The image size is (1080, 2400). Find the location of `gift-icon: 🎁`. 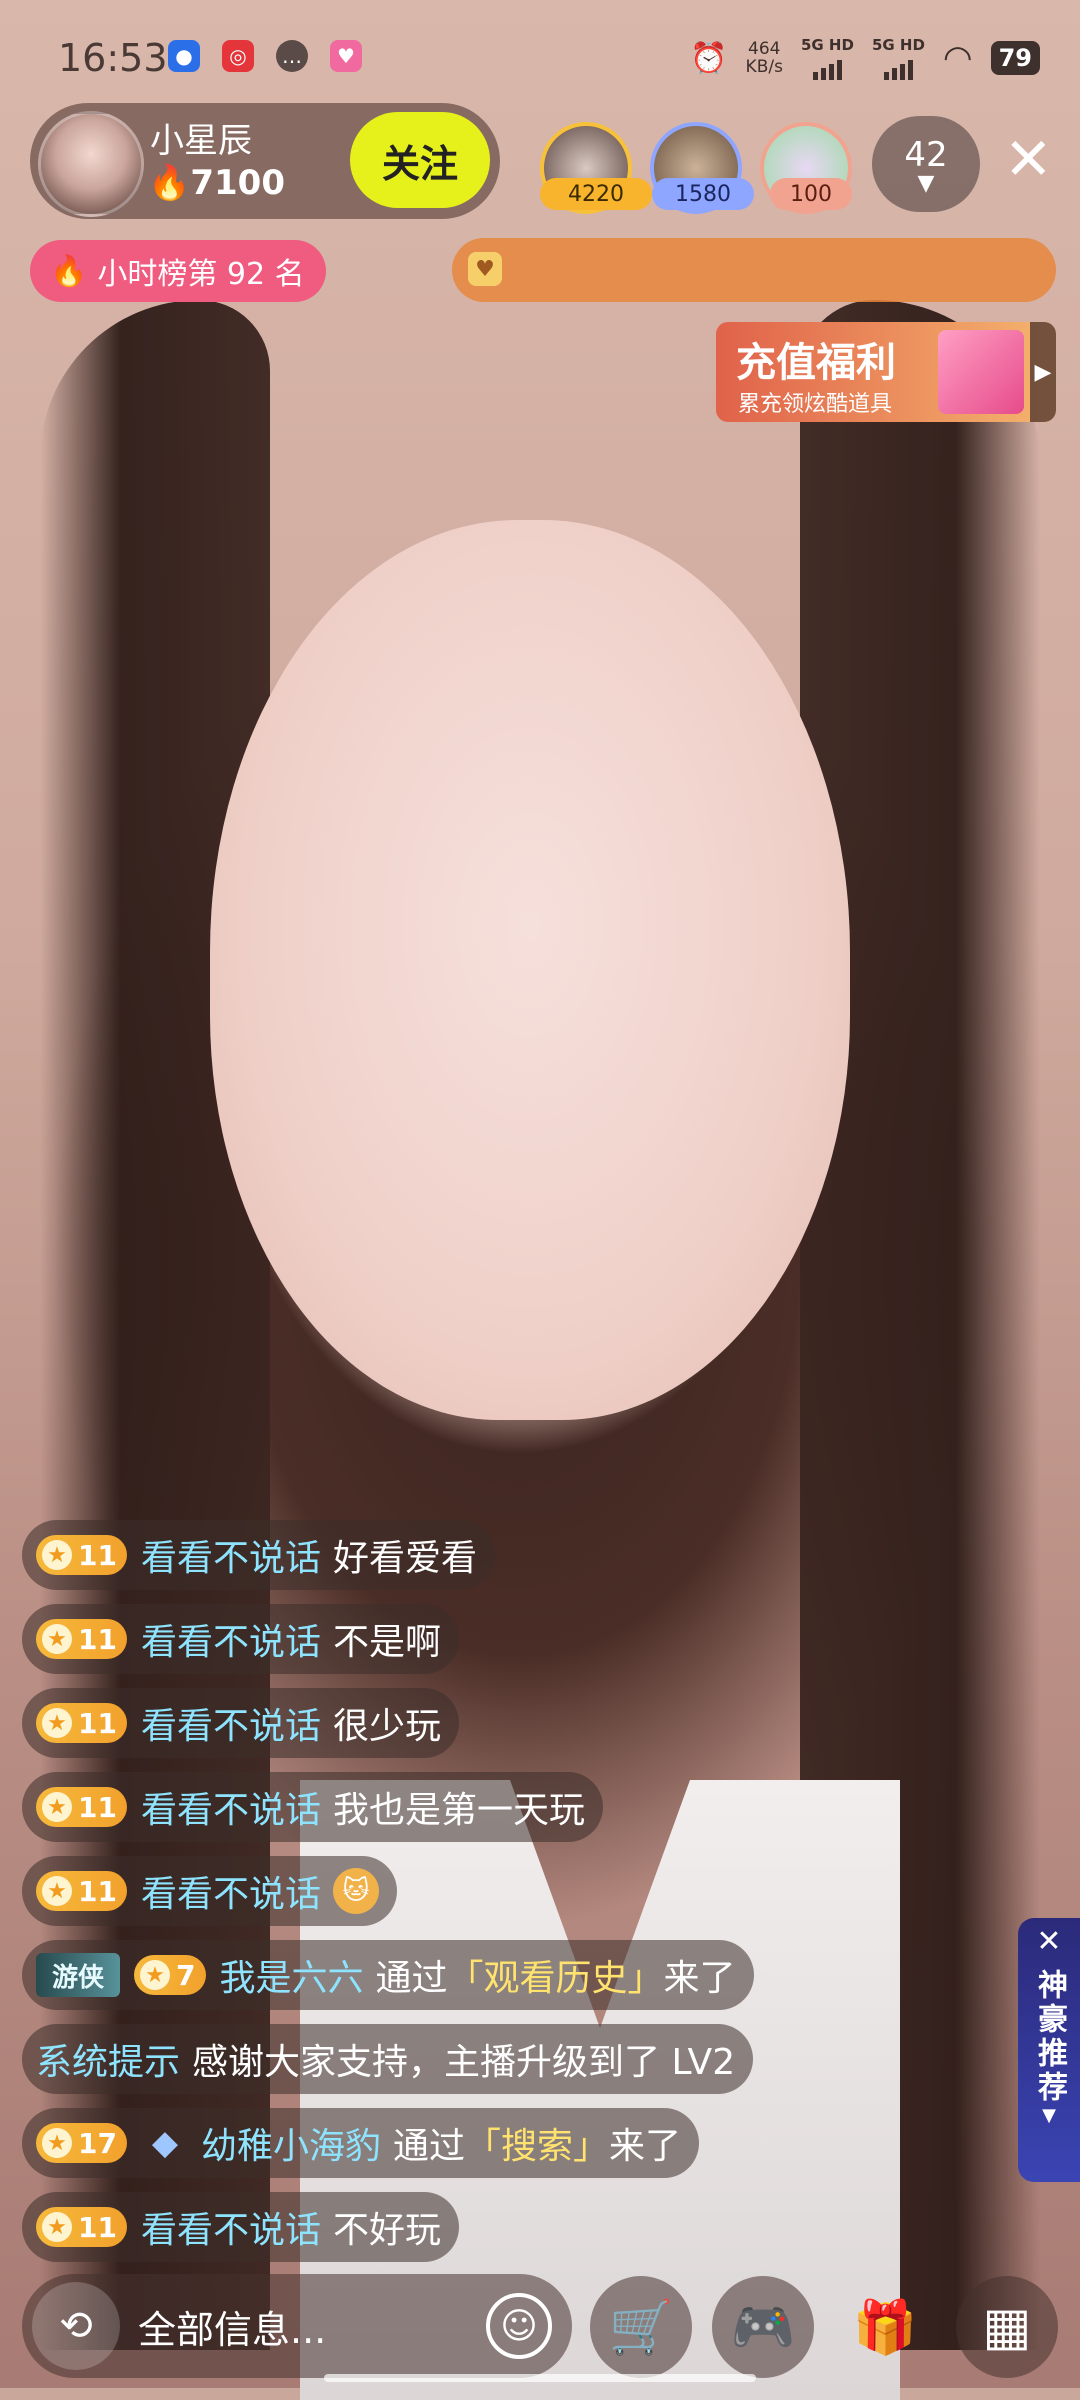

gift-icon: 🎁 is located at coordinates (885, 2327).